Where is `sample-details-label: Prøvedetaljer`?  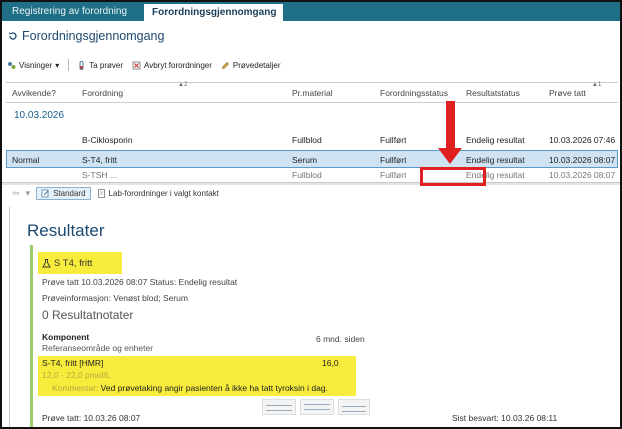 sample-details-label: Prøvedetaljer is located at coordinates (256, 65).